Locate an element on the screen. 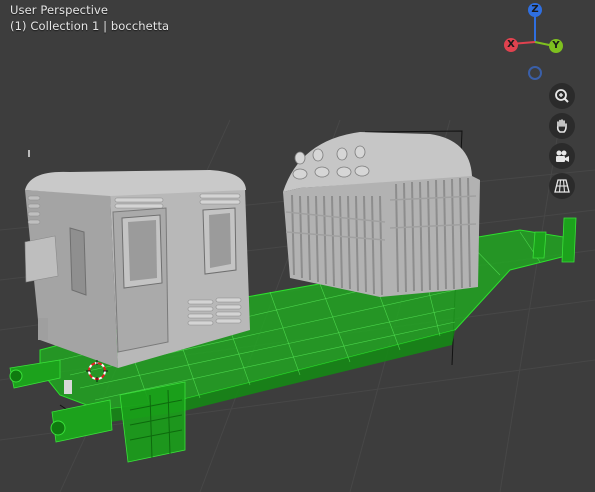  pan-button is located at coordinates (562, 126).